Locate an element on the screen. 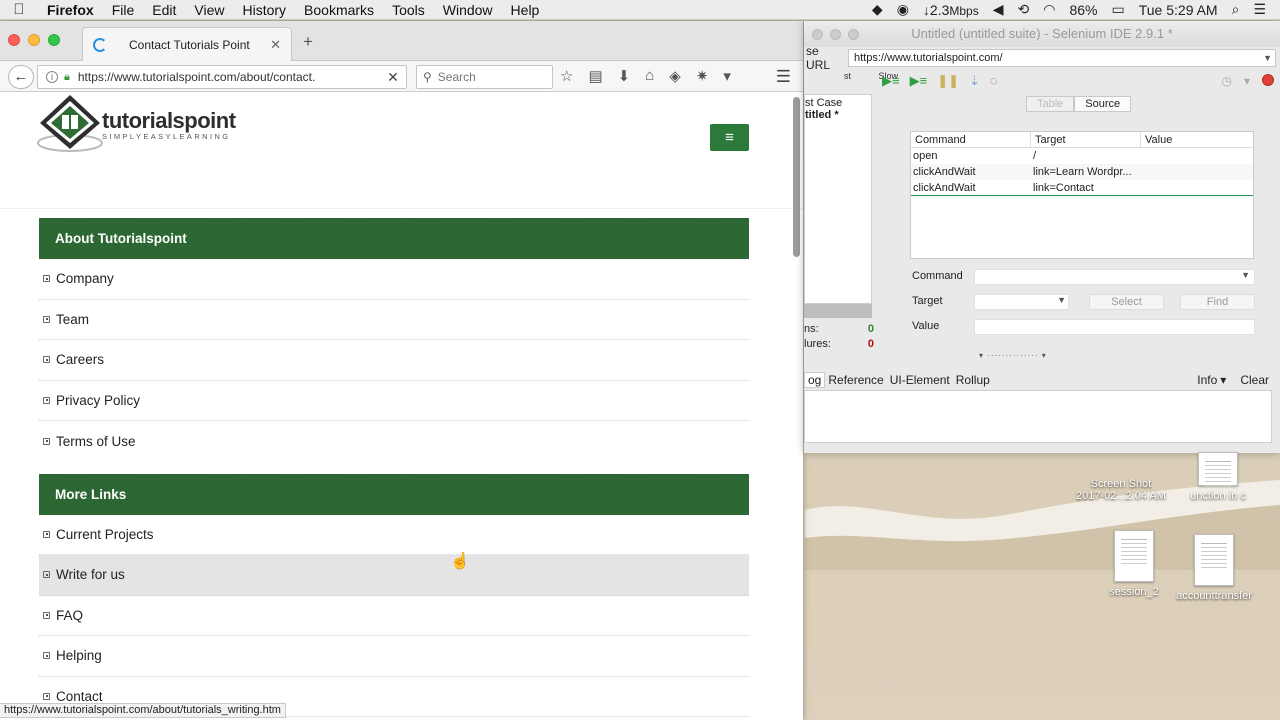 Image resolution: width=1280 pixels, height=720 pixels. bookmark-star-icon: ☆ is located at coordinates (566, 76).